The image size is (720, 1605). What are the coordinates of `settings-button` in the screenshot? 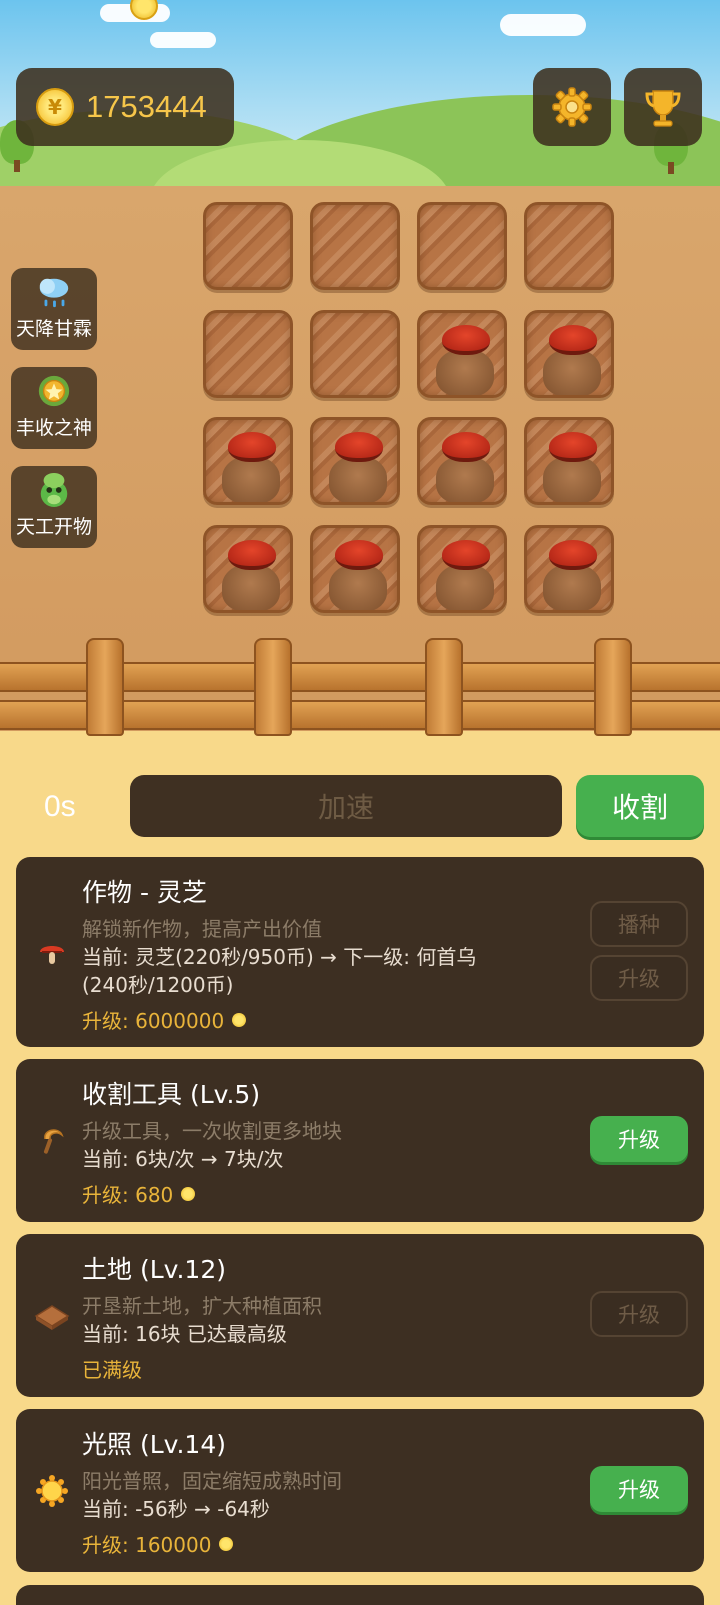 It's located at (572, 107).